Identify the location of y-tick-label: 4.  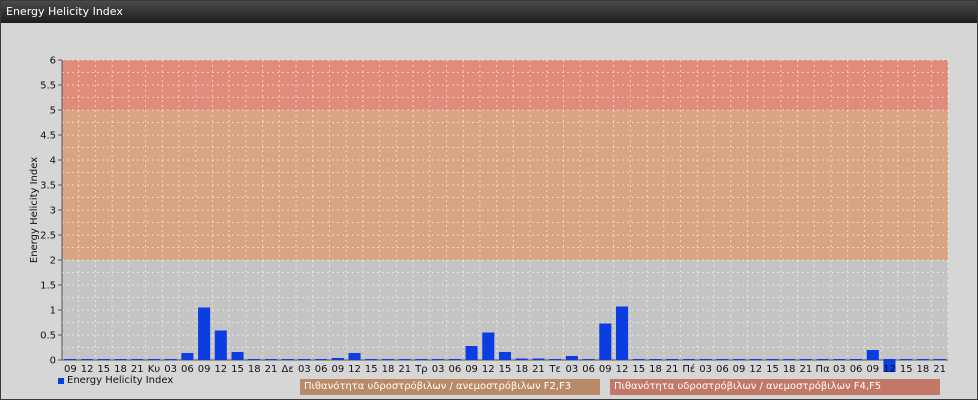
(53, 161).